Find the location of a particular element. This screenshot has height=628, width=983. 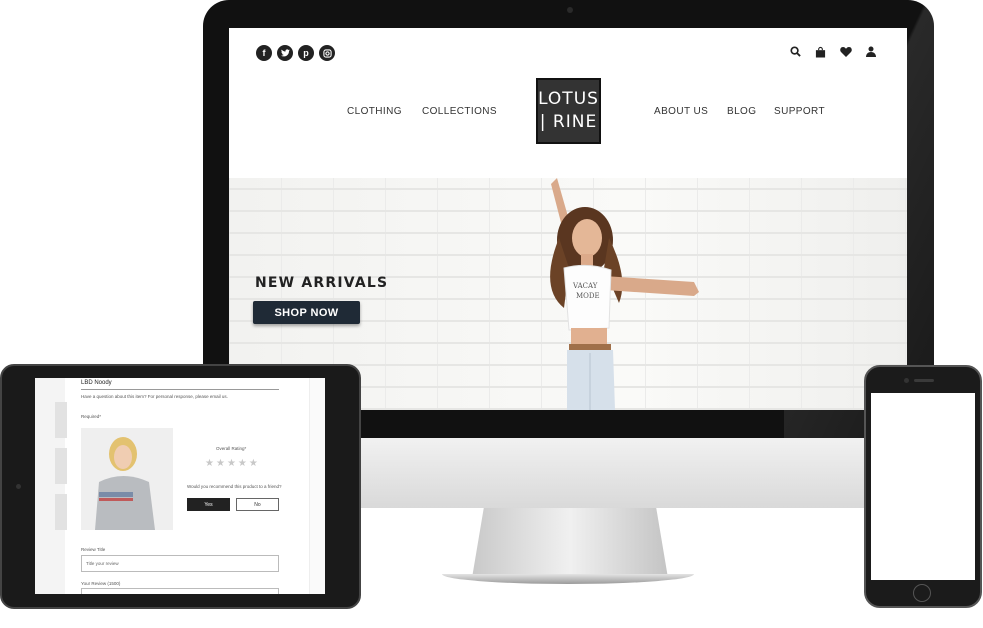

star-rating: ★ ★ ★ ★ ★ is located at coordinates (231, 463).